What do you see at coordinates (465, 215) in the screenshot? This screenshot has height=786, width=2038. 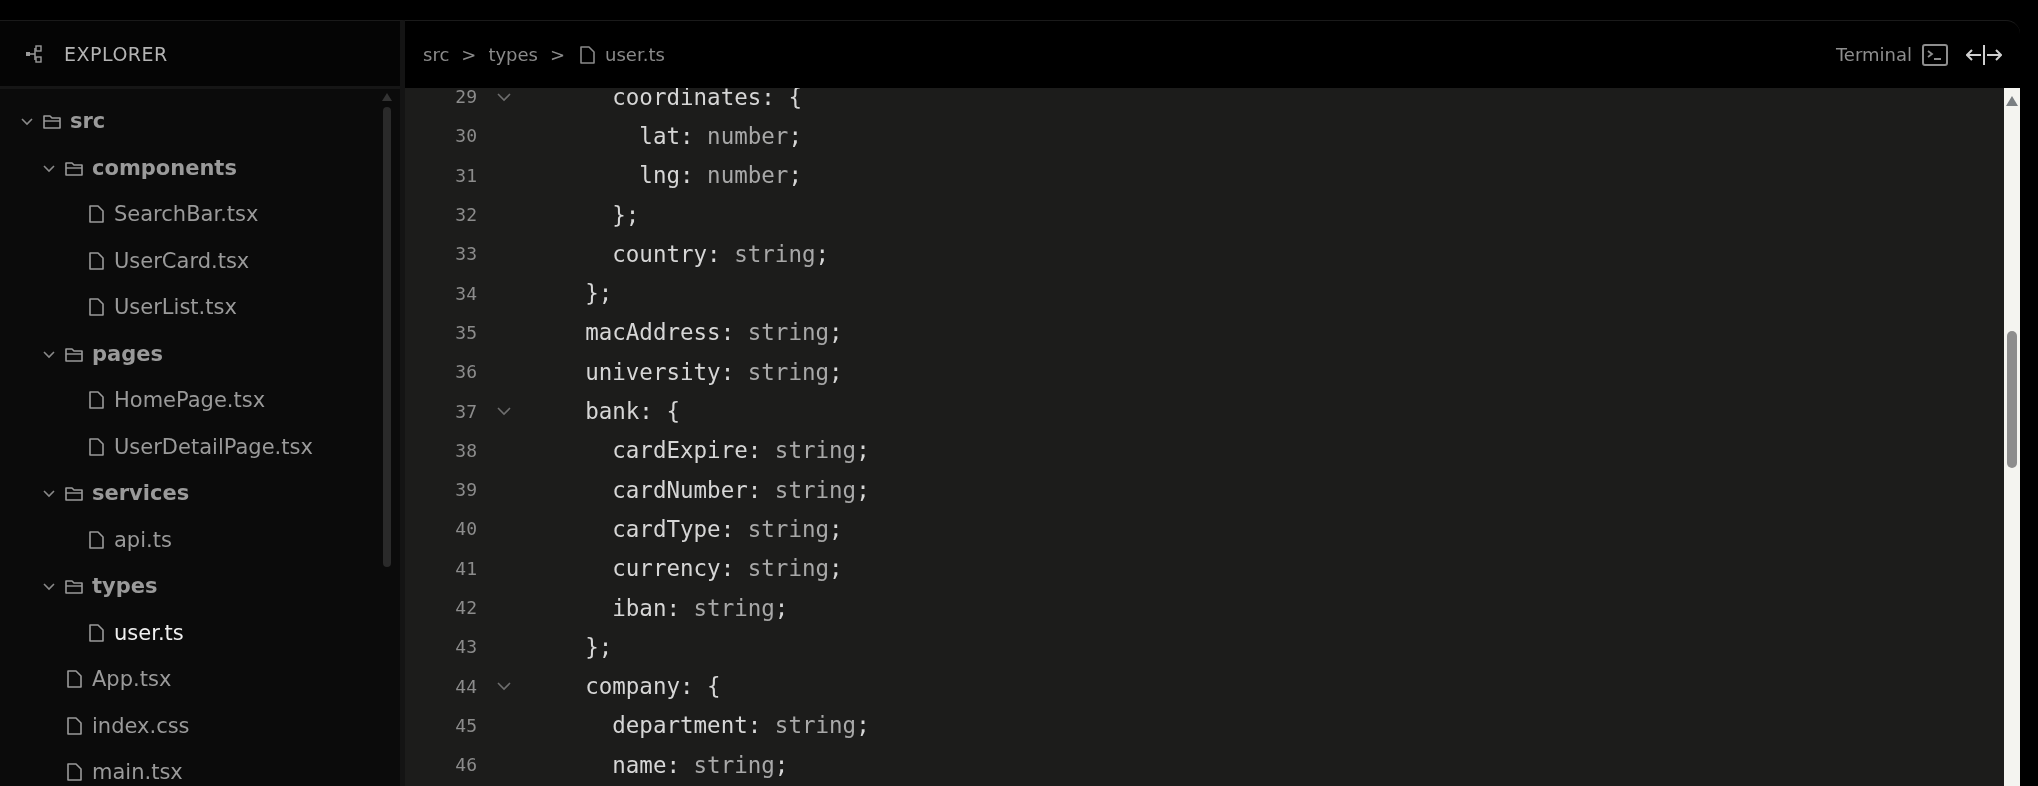 I see `line-number: 32` at bounding box center [465, 215].